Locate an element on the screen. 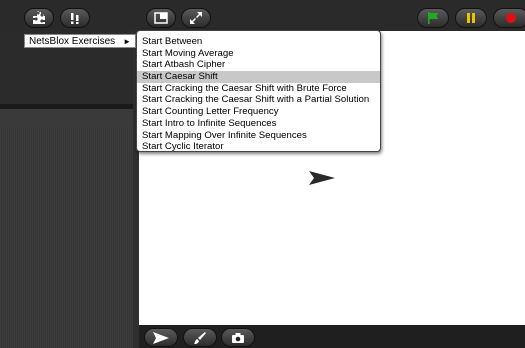 This screenshot has height=348, width=525. menu-item-start-counting-letter-frequency: Start Counting Letter Frequency is located at coordinates (258, 112).